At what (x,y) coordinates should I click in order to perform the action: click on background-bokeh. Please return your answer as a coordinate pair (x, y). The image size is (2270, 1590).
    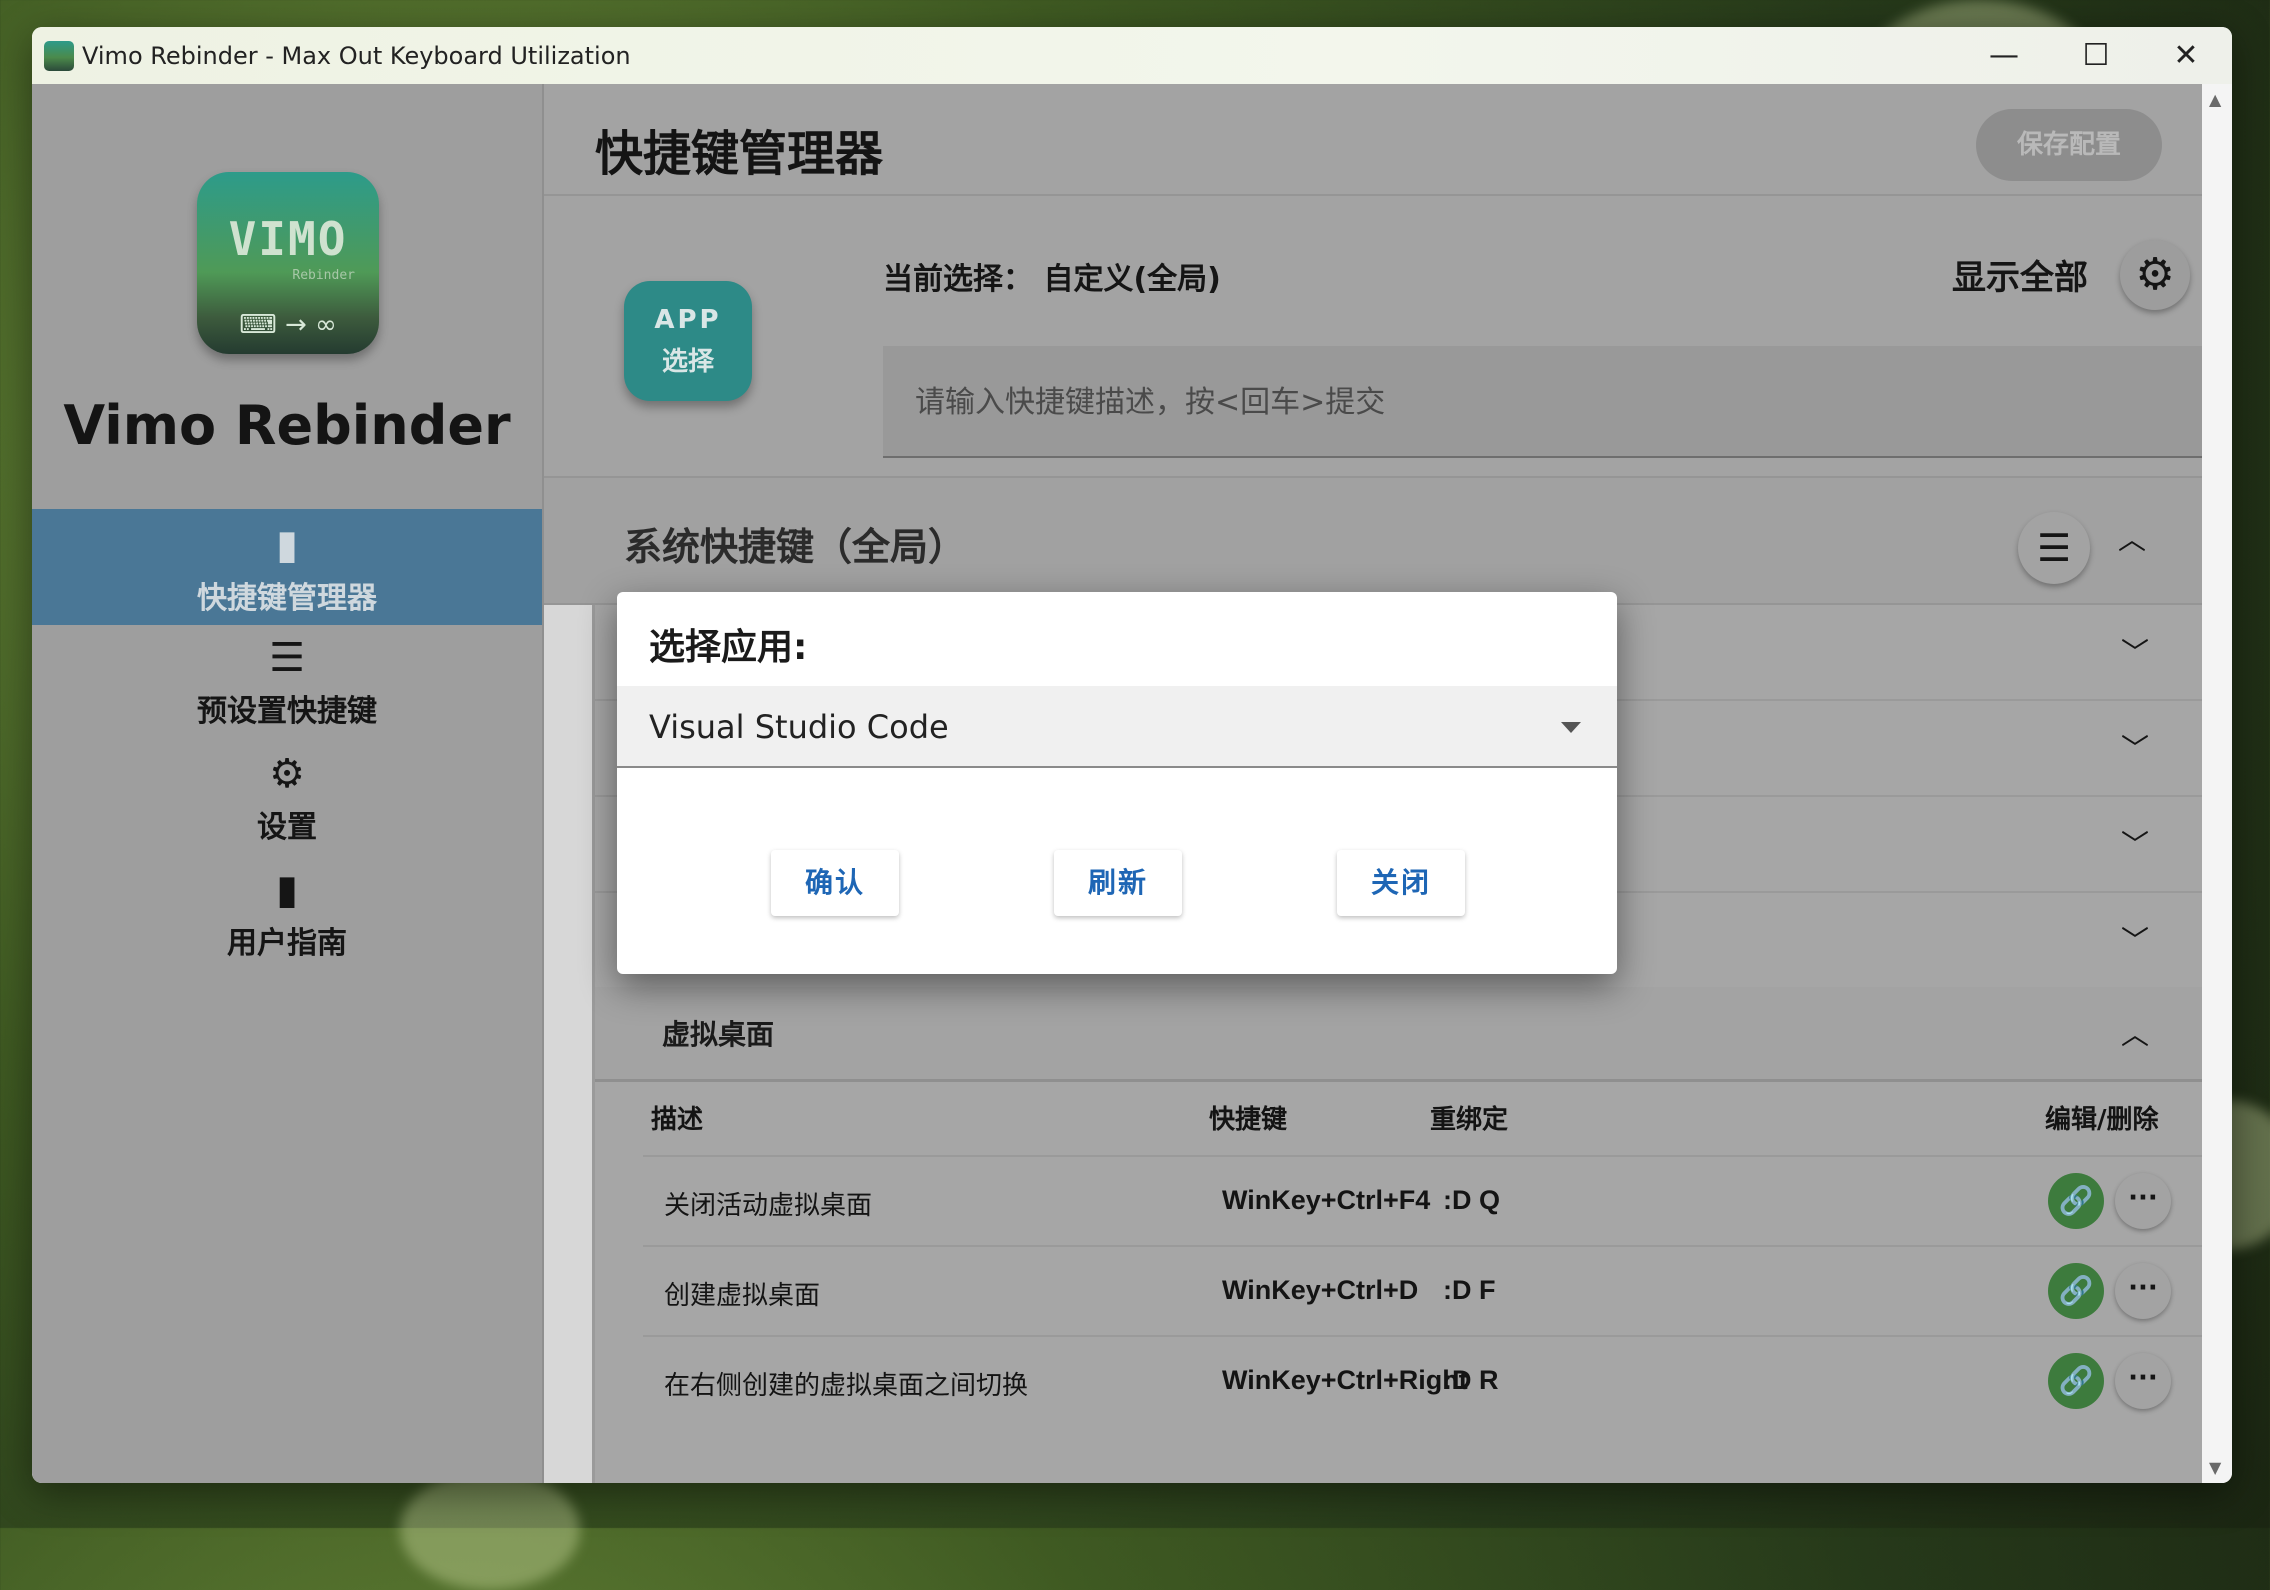
    Looking at the image, I should click on (490, 1530).